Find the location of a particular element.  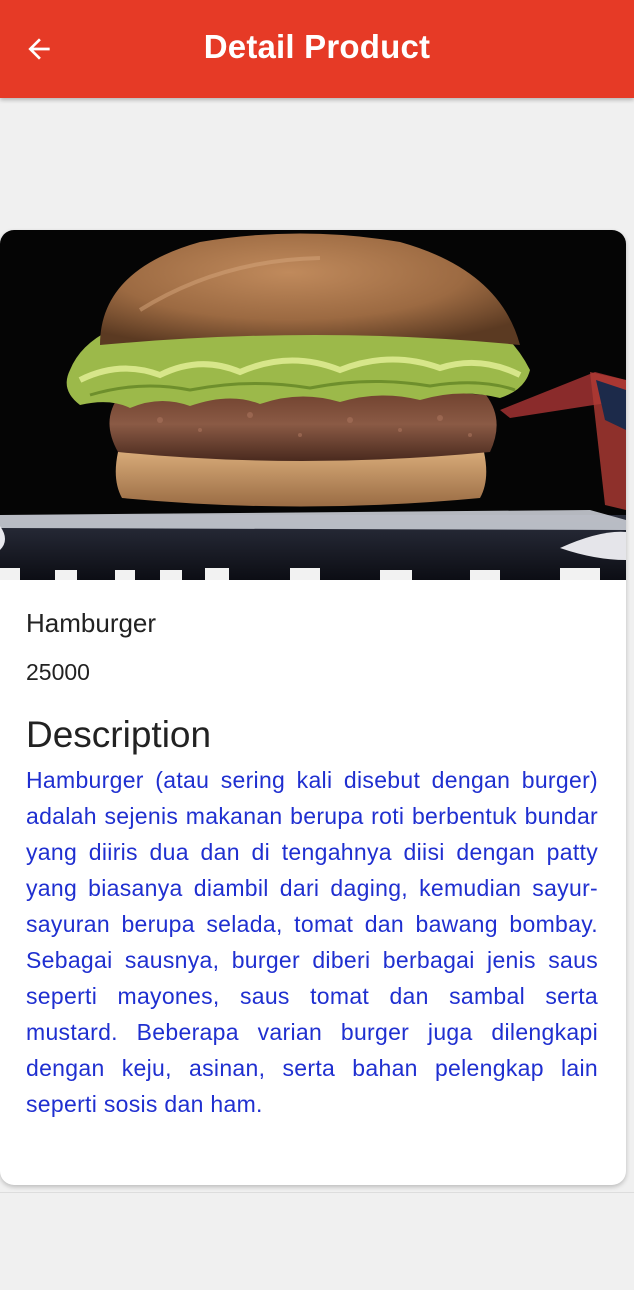

description-heading: Description is located at coordinates (119, 734).